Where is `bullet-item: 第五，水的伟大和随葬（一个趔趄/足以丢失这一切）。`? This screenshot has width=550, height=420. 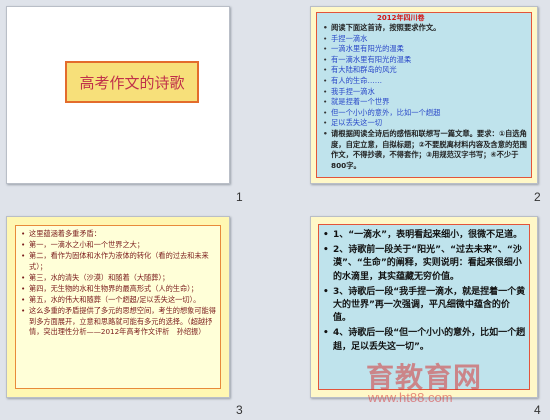
bullet-item: 第五，水的伟大和随葬（一个趔趄/足以丢失这一切）。 is located at coordinates (119, 300).